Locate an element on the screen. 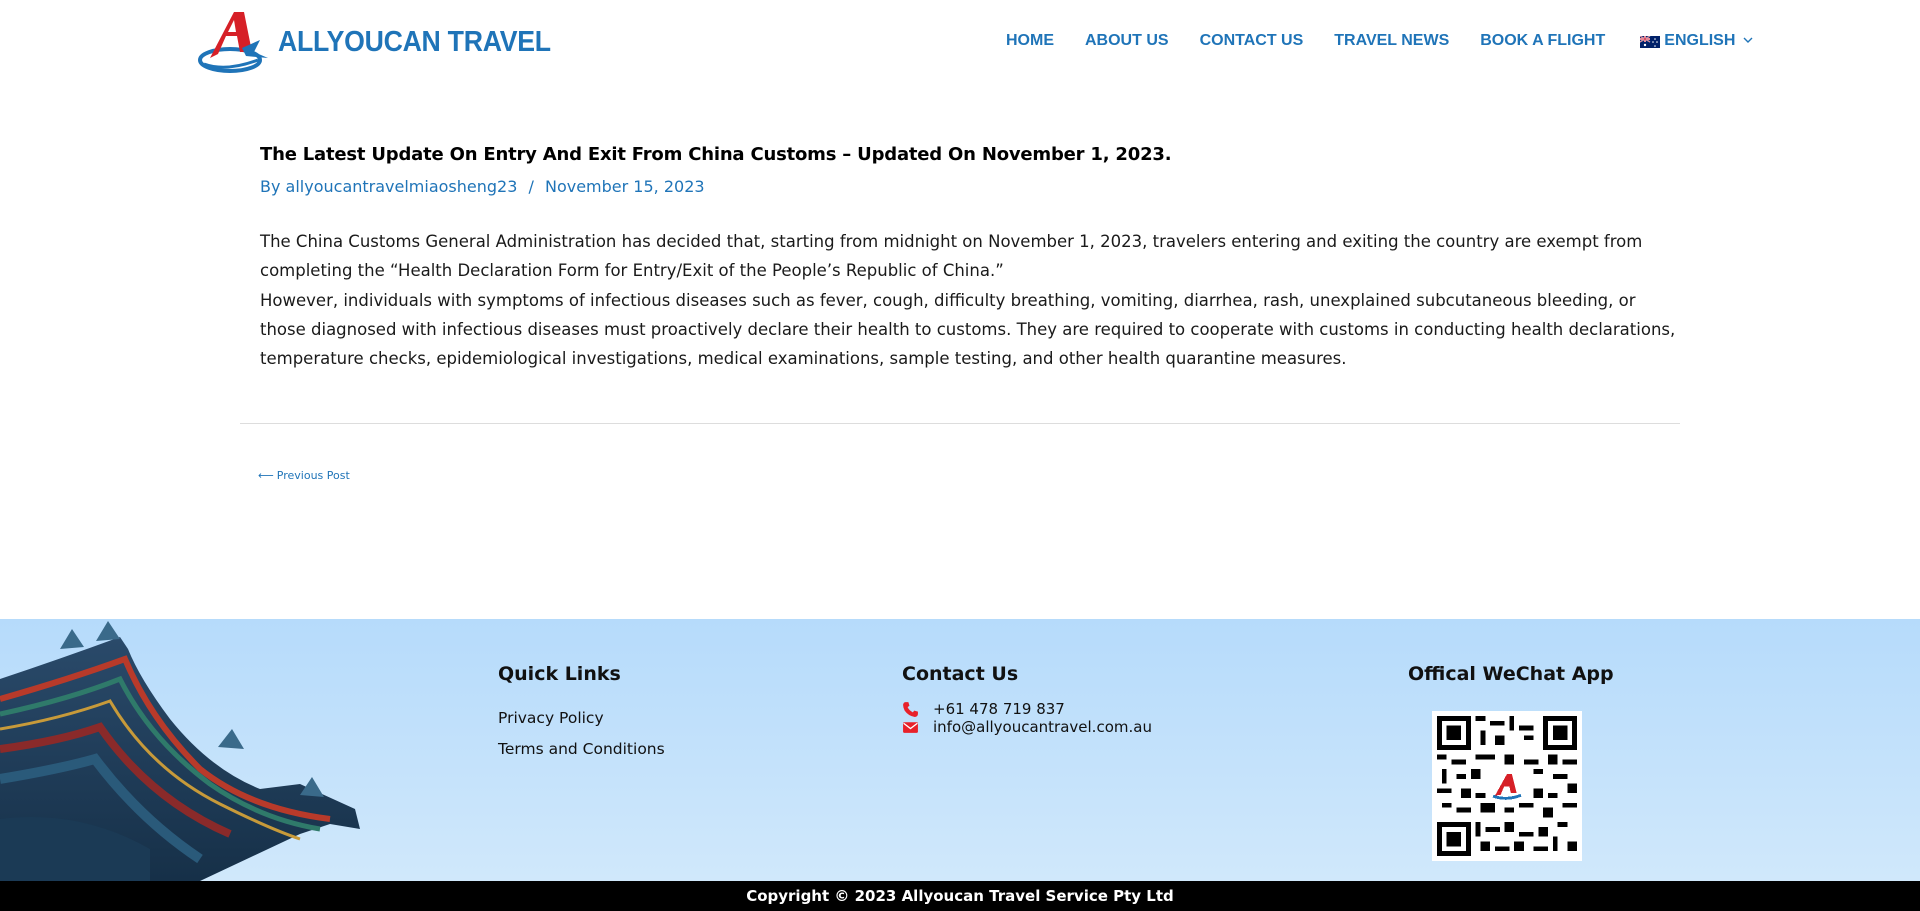 The height and width of the screenshot is (911, 1920). nav-book-a-flight: BOOK A FLIGHT is located at coordinates (1542, 41).